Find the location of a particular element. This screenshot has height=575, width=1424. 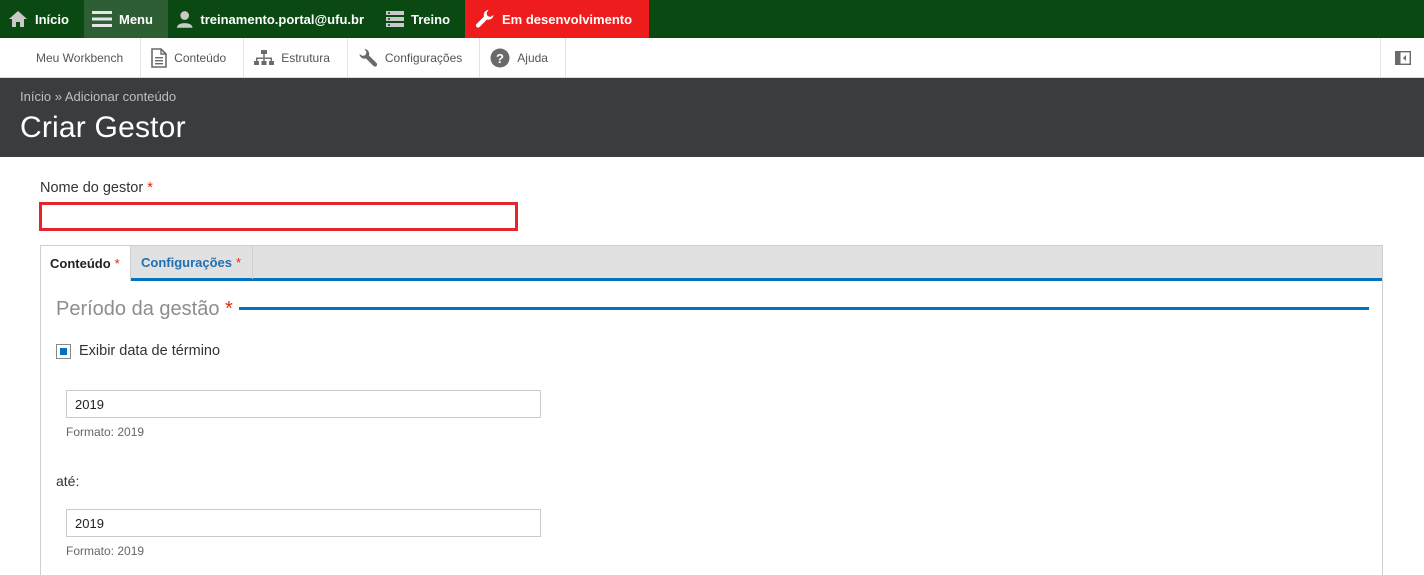

toolbar-menu-label: Menu is located at coordinates (136, 19).